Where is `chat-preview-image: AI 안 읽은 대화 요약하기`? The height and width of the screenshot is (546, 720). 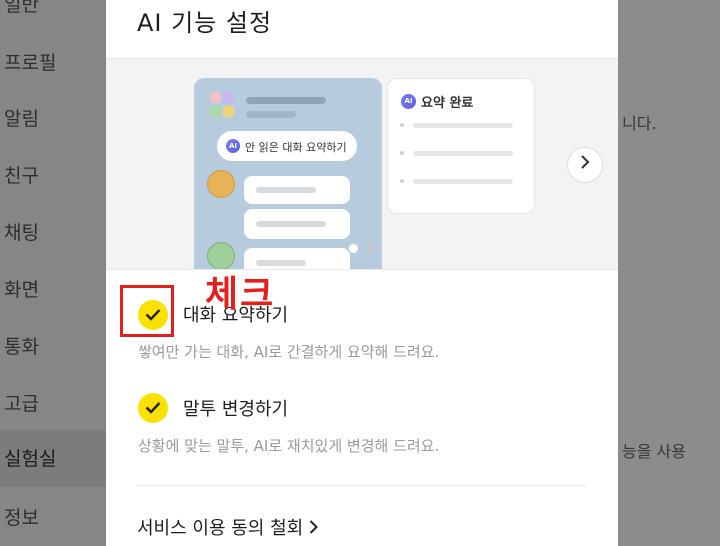 chat-preview-image: AI 안 읽은 대화 요약하기 is located at coordinates (288, 173).